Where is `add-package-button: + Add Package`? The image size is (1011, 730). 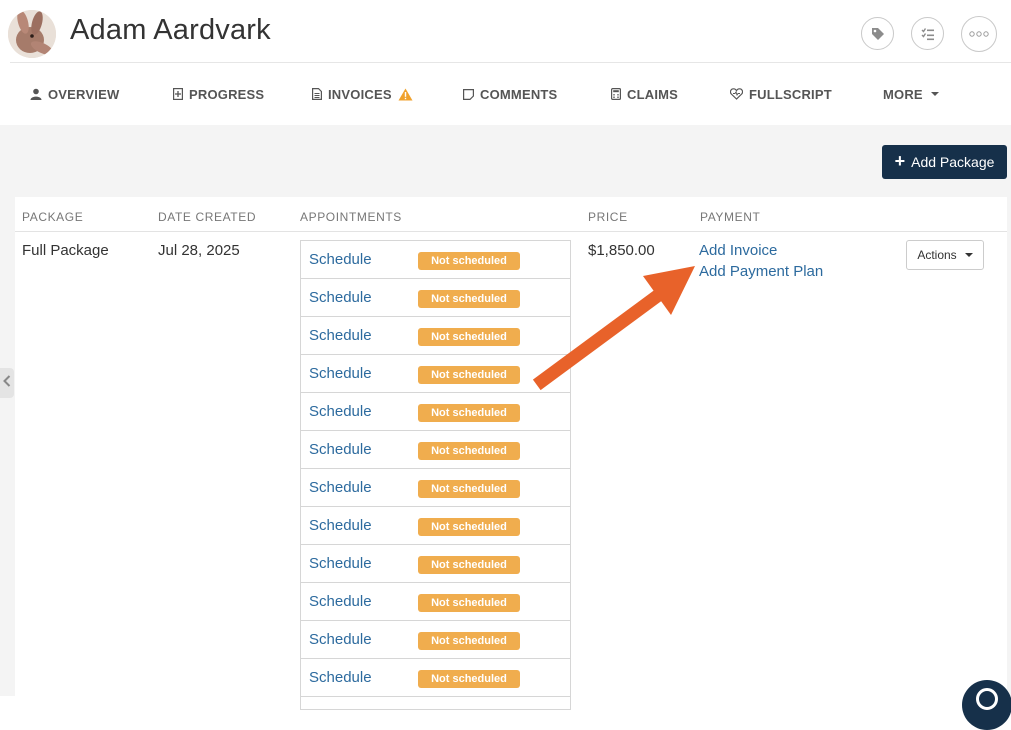
add-package-button: + Add Package is located at coordinates (944, 162).